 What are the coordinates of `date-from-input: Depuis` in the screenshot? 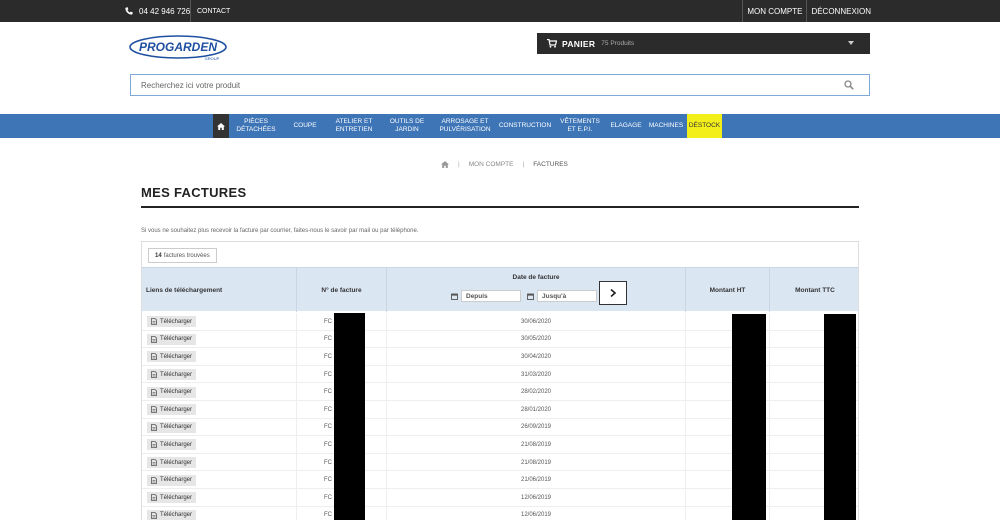 It's located at (491, 296).